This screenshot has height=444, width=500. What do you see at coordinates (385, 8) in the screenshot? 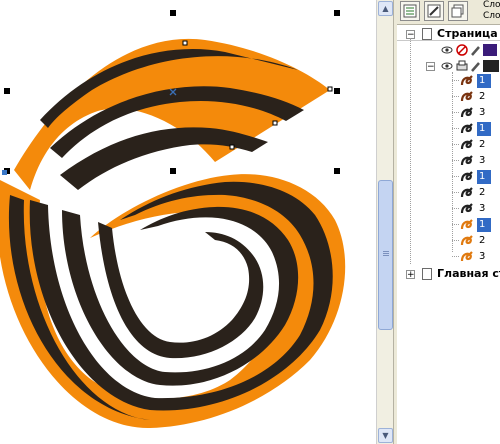
I see `scroll-up-icon: ▲` at bounding box center [385, 8].